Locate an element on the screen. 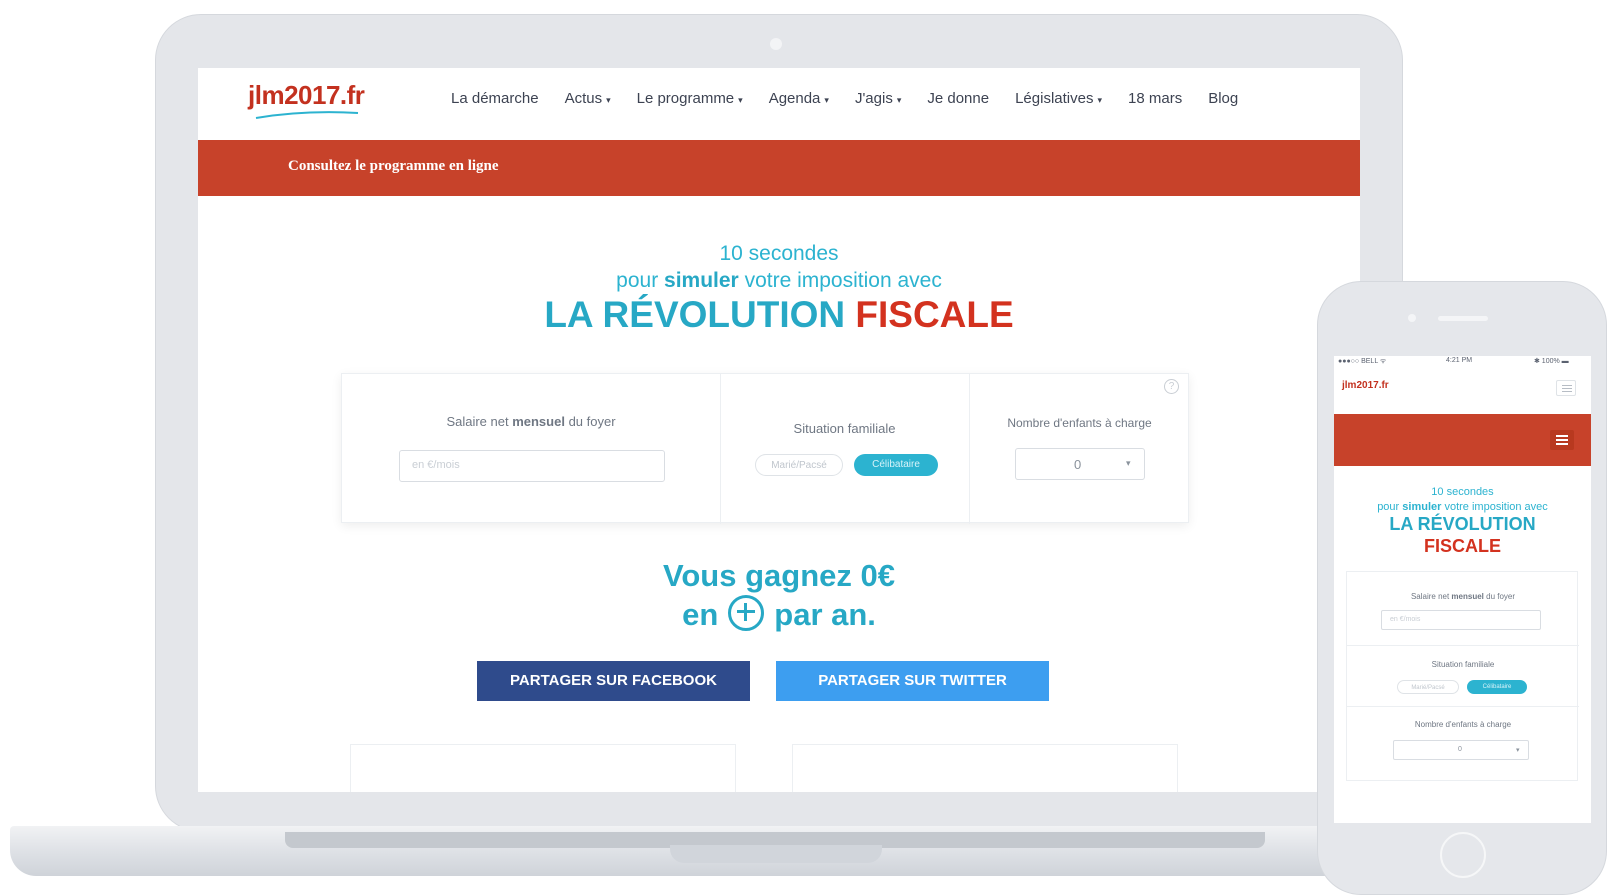 Image resolution: width=1612 pixels, height=895 pixels. laptop-base-notch is located at coordinates (776, 854).